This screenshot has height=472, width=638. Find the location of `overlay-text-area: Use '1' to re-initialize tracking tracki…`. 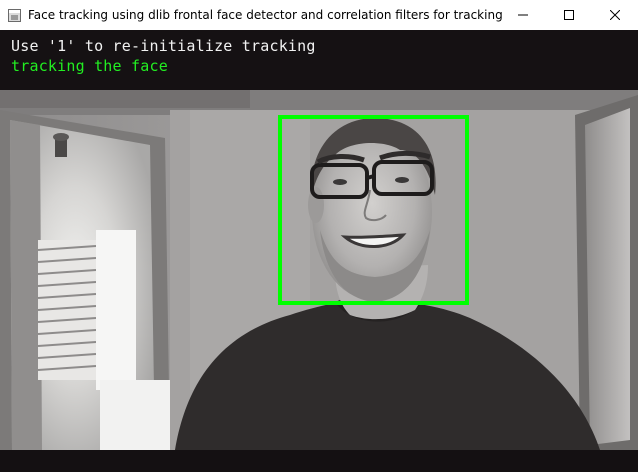

overlay-text-area: Use '1' to re-initialize tracking tracki… is located at coordinates (319, 60).